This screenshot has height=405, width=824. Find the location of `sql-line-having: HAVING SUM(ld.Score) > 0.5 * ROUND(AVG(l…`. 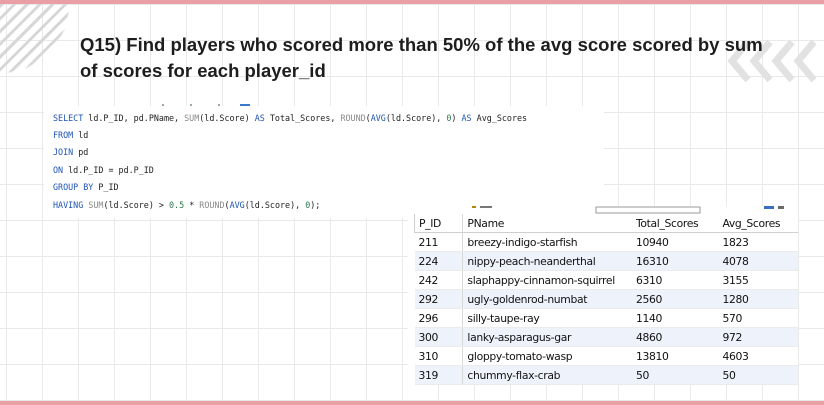

sql-line-having: HAVING SUM(ld.Score) > 0.5 * ROUND(AVG(l… is located at coordinates (187, 205).